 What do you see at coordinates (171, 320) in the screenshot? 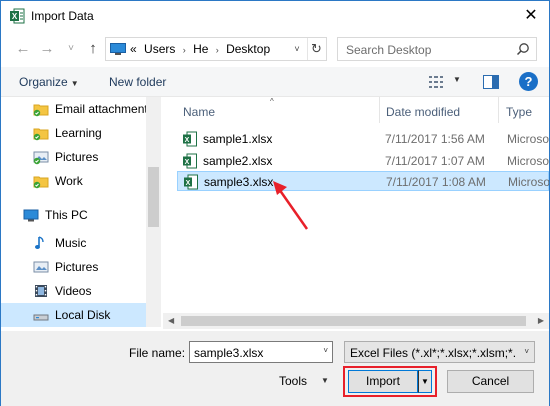
I see `scroll-left-icon: ◀` at bounding box center [171, 320].